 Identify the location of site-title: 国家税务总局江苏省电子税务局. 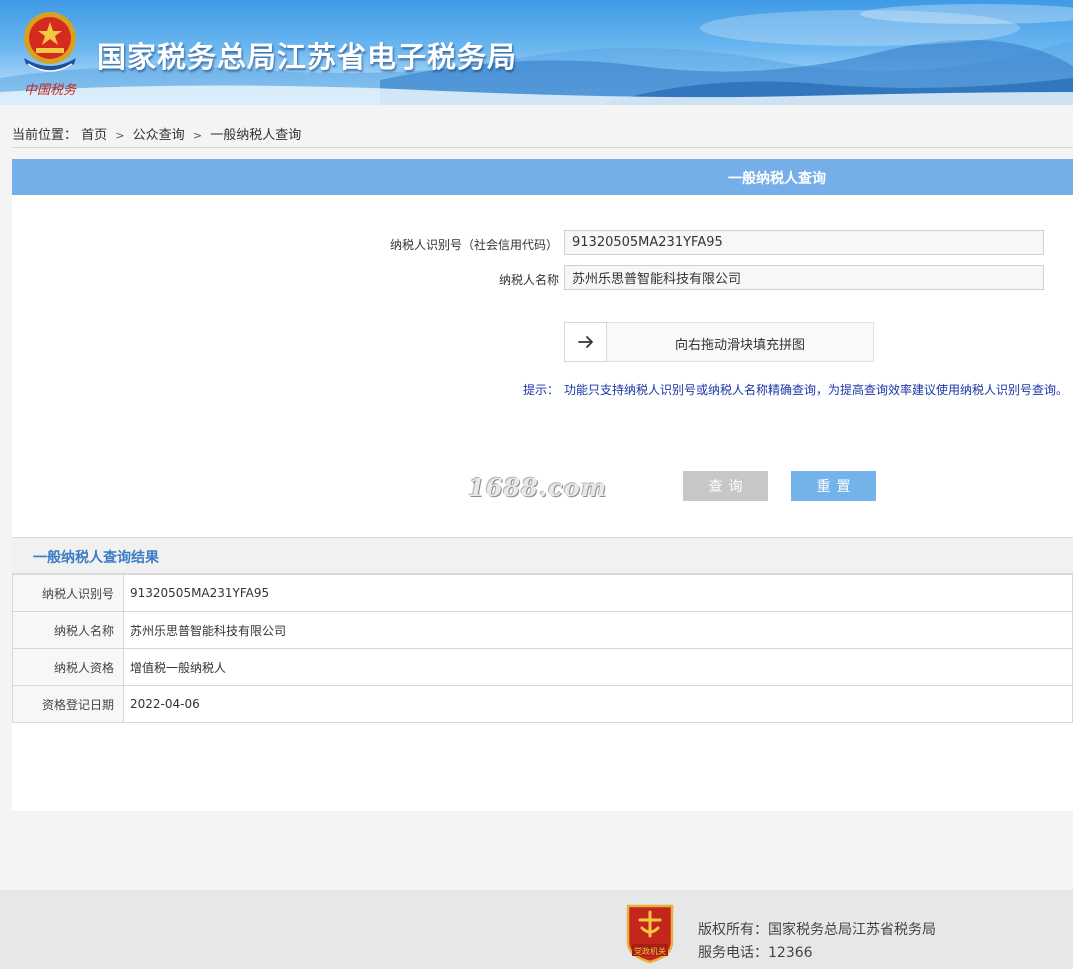
(307, 57).